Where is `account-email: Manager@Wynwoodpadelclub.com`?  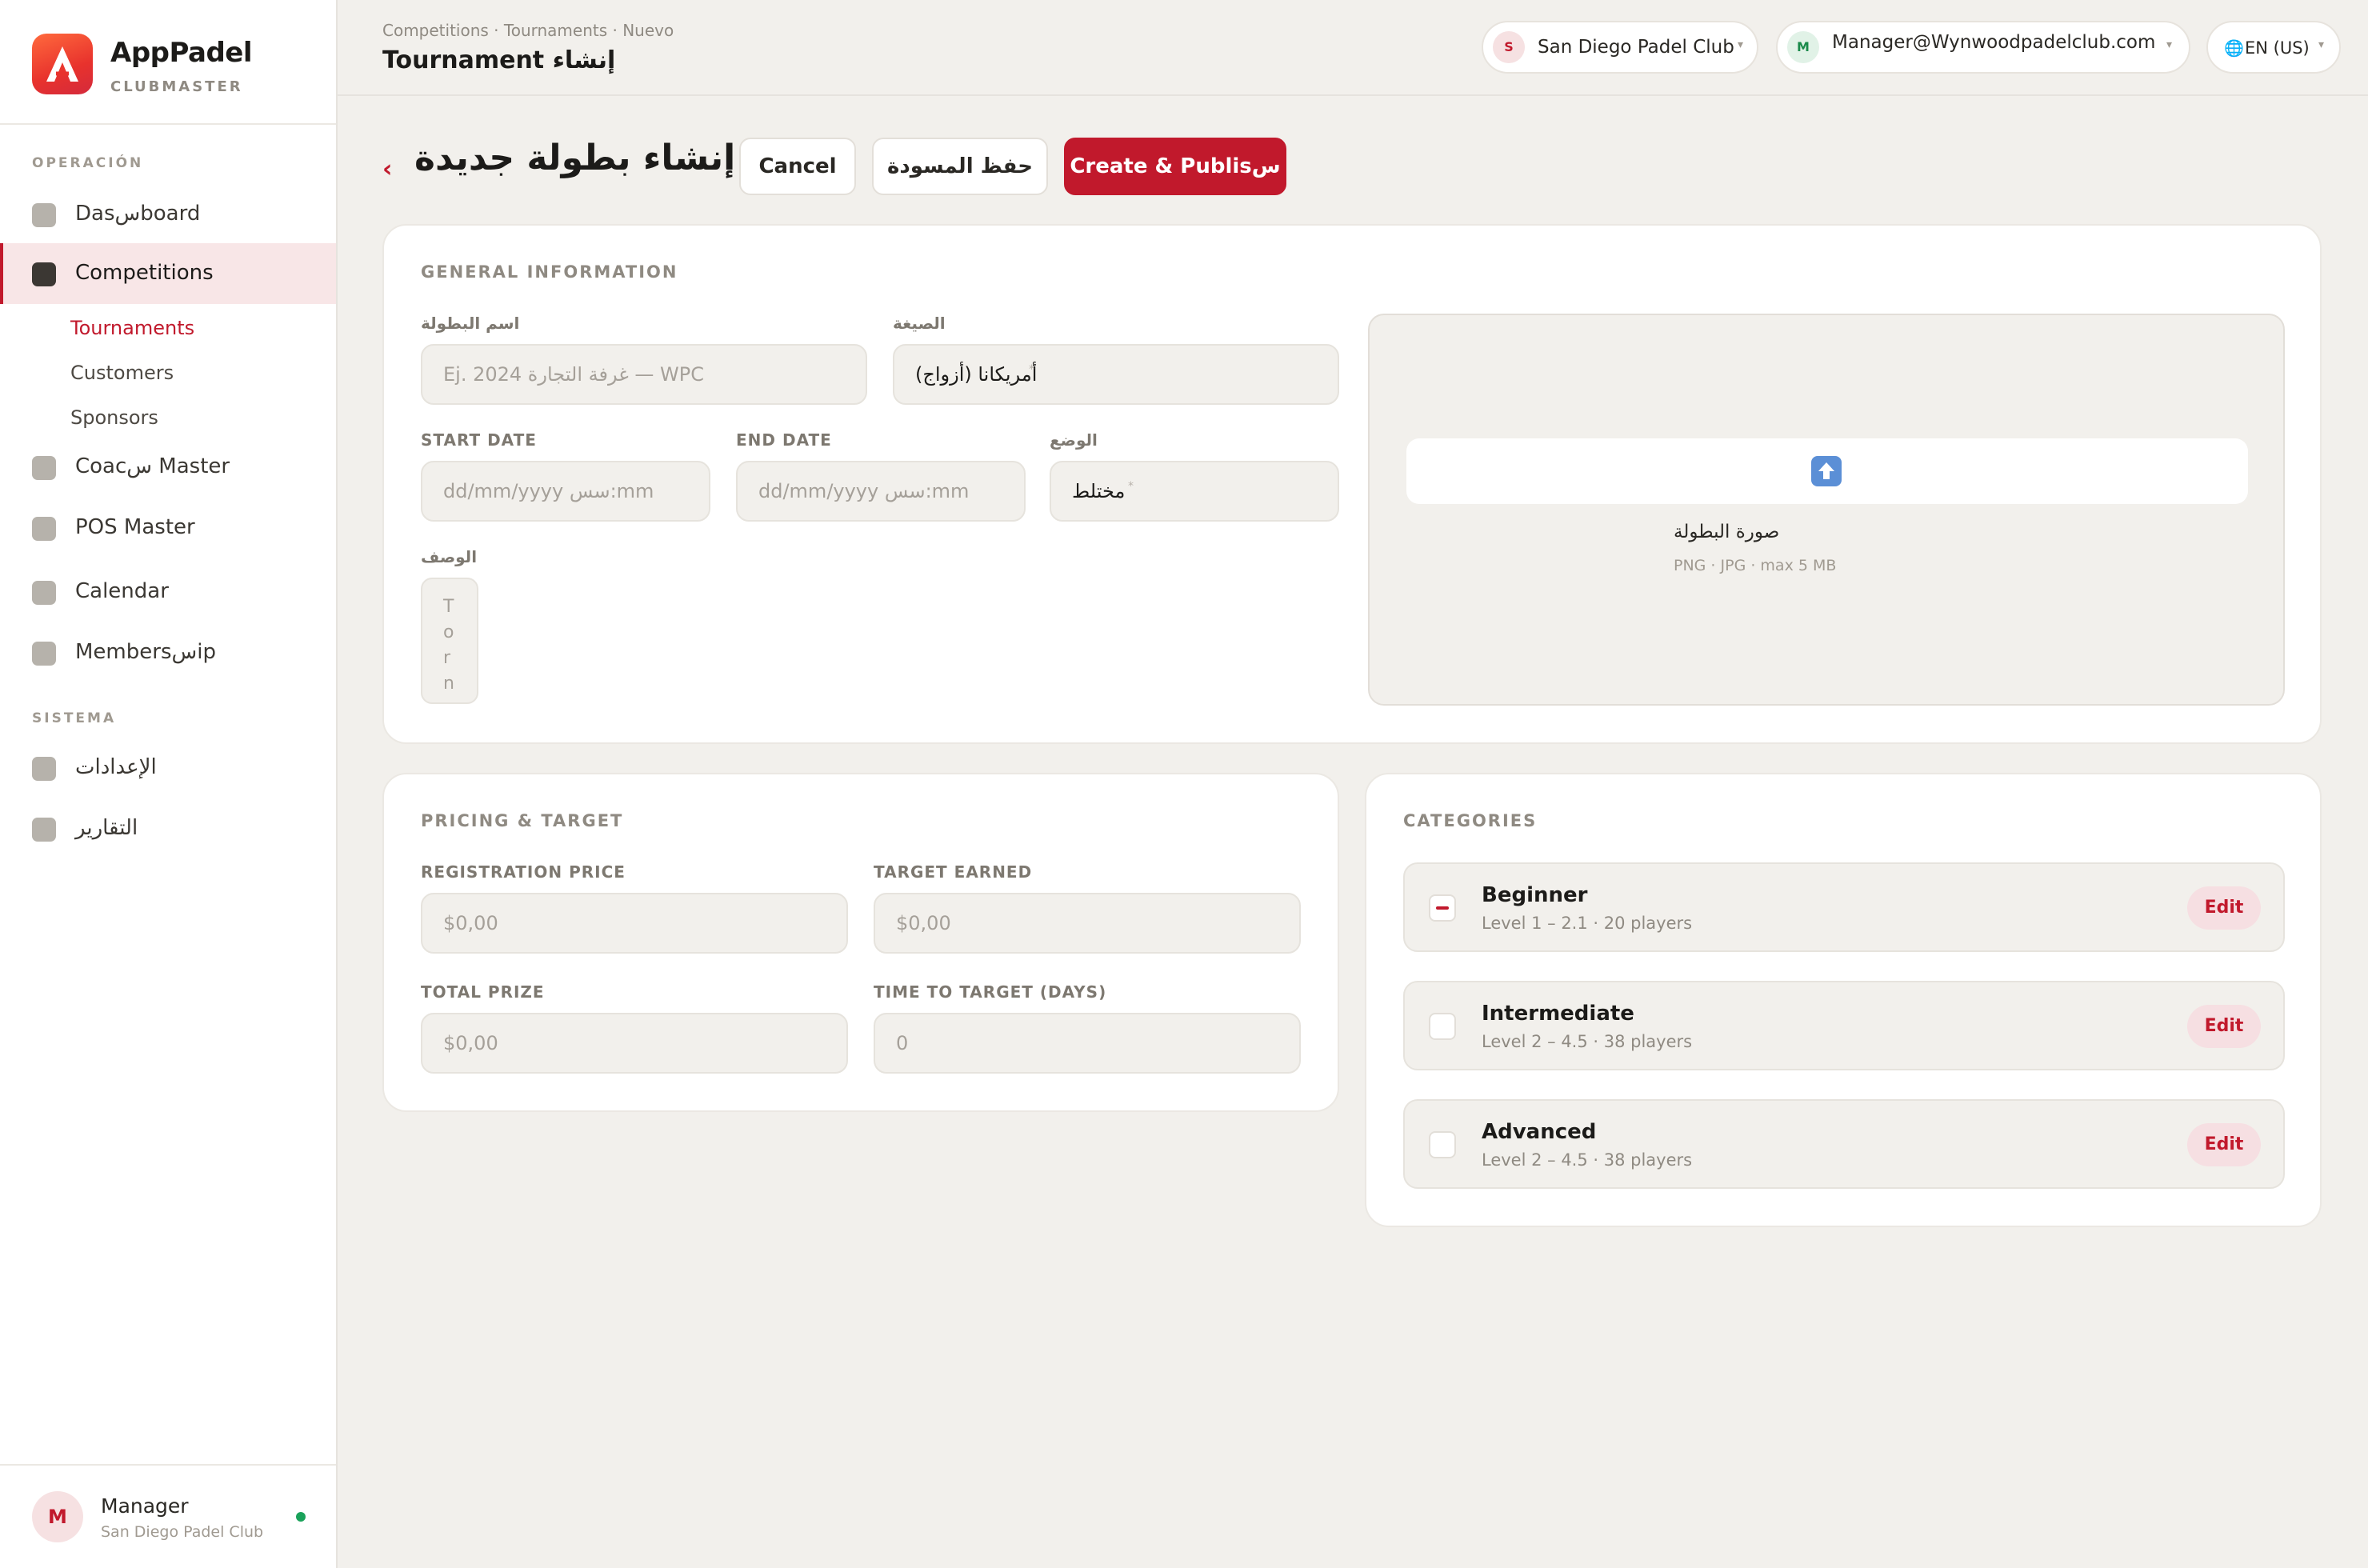 account-email: Manager@Wynwoodpadelclub.com is located at coordinates (1994, 42).